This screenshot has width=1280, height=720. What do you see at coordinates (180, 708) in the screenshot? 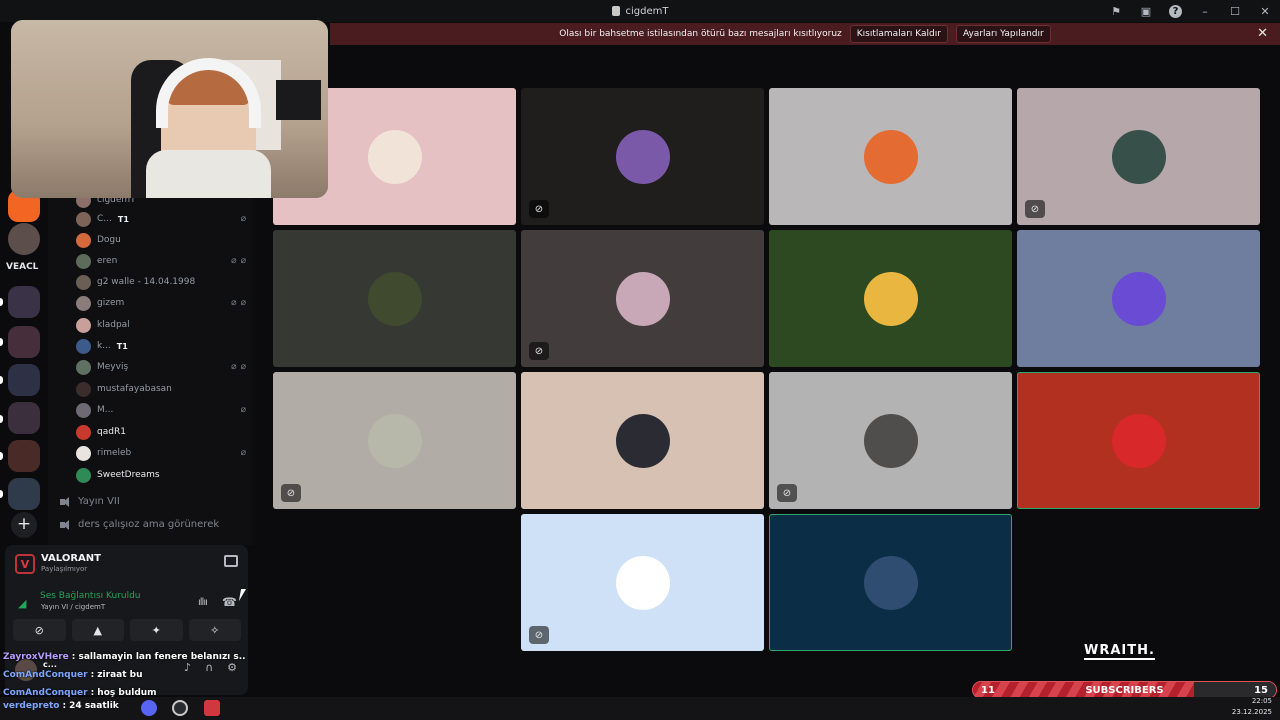
I see `obs-taskbar-icon` at bounding box center [180, 708].